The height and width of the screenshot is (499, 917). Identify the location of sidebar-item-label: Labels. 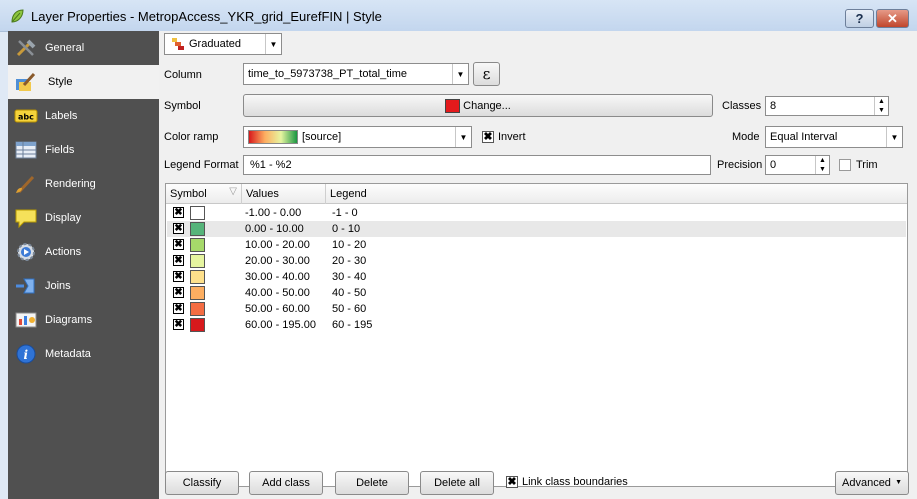
(61, 116).